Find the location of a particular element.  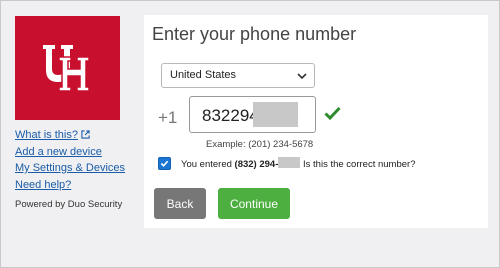

country-select: United States is located at coordinates (238, 75).